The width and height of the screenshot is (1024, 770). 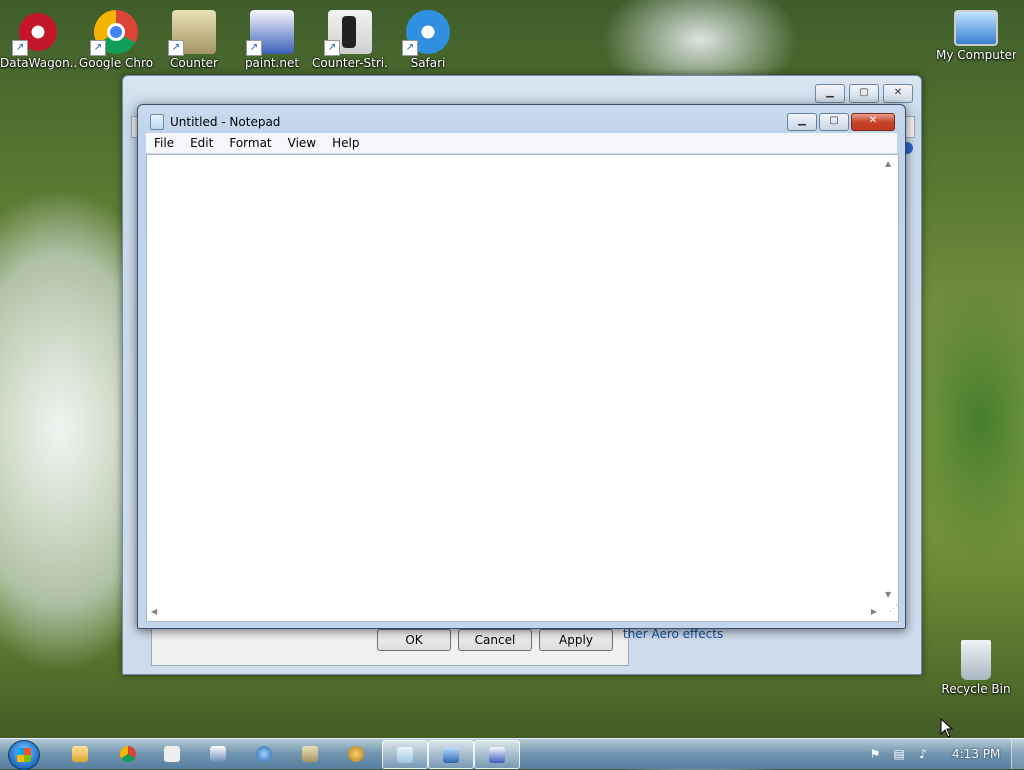 I want to click on desktop-icon-recycle-bin: Recycle Bin, so click(x=976, y=665).